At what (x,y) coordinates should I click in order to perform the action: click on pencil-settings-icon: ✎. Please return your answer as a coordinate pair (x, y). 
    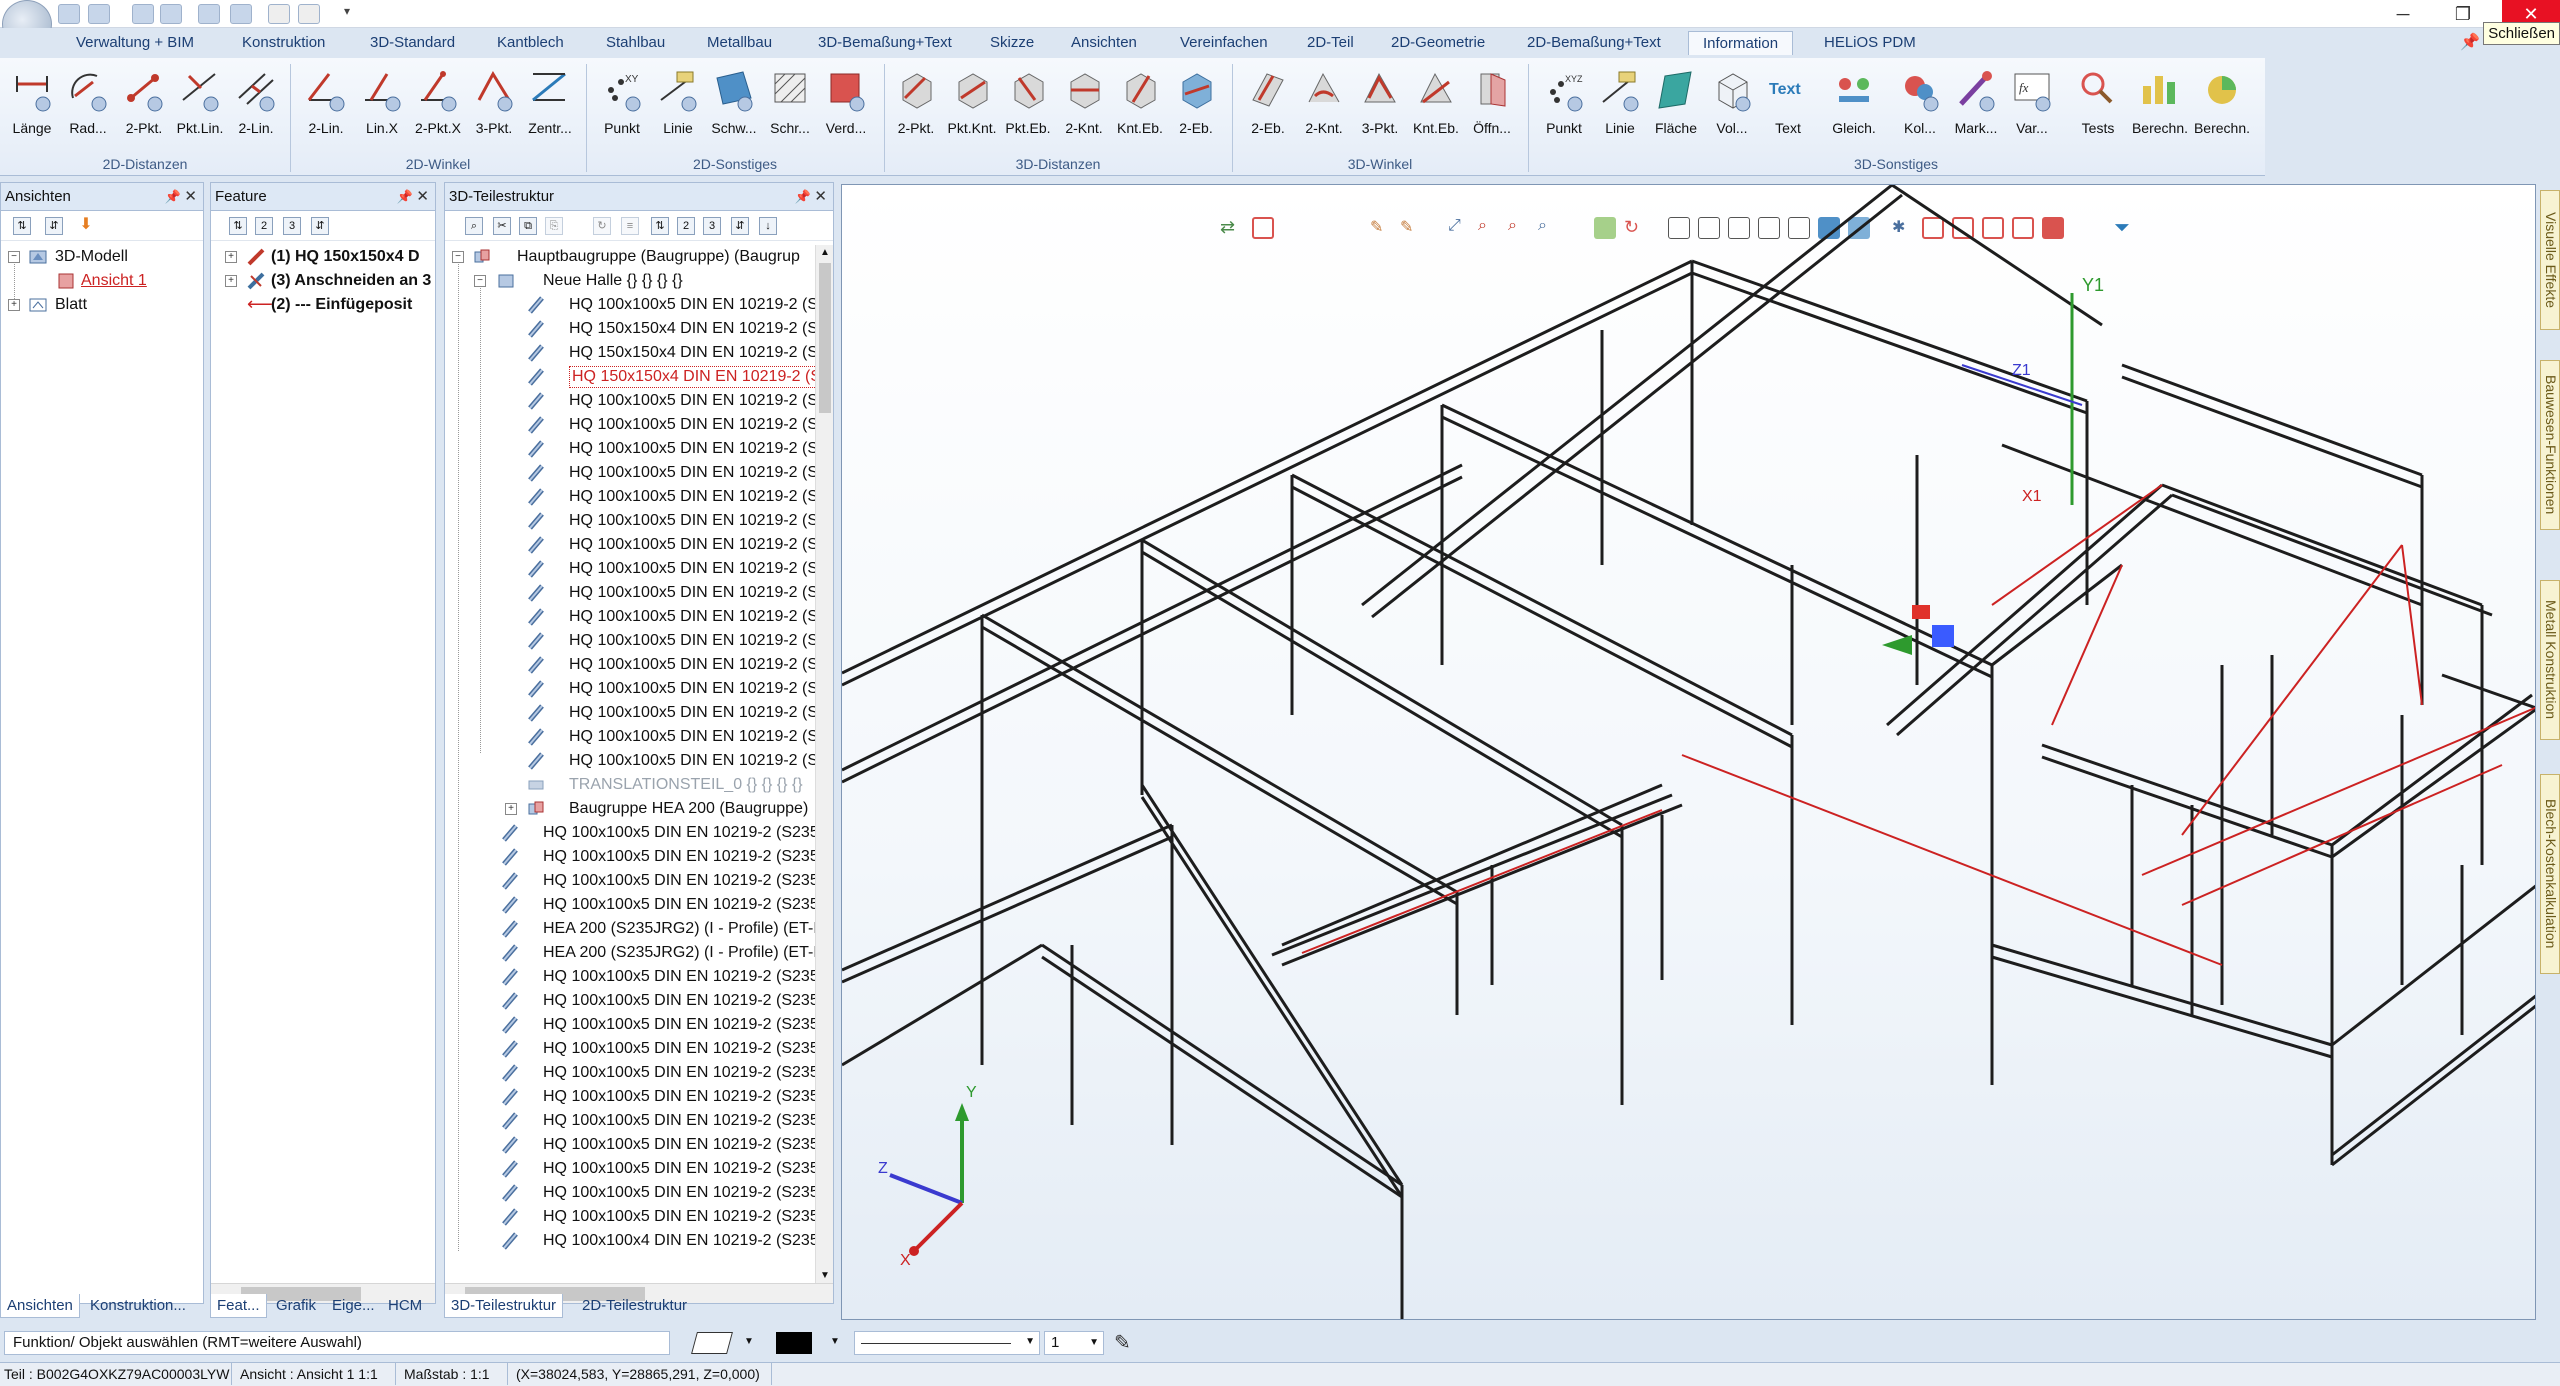
    Looking at the image, I should click on (1122, 1342).